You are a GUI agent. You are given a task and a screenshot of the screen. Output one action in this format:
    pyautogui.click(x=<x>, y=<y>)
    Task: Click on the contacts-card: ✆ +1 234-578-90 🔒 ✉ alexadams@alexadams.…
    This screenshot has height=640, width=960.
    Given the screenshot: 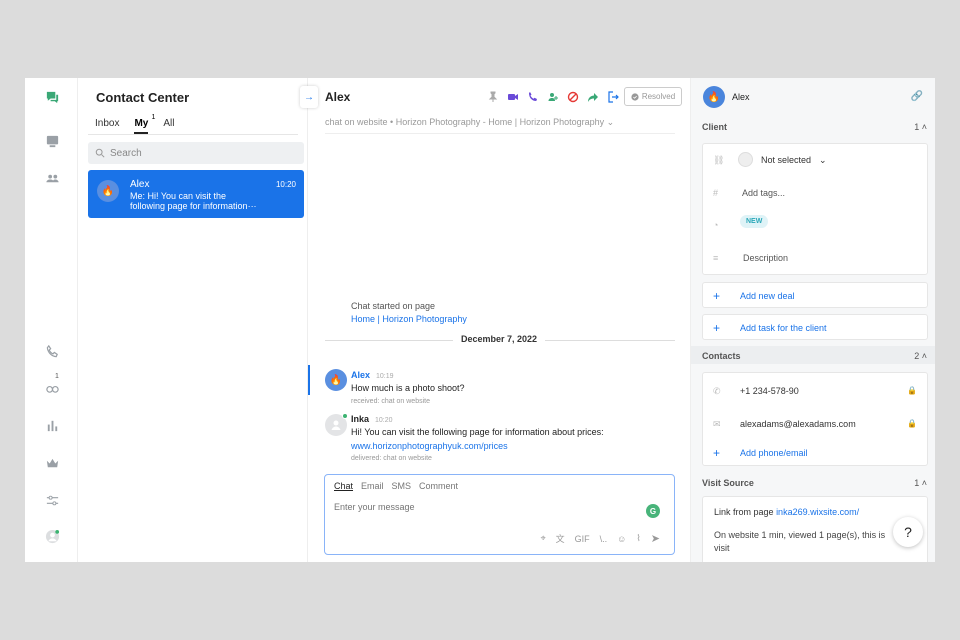 What is the action you would take?
    pyautogui.click(x=815, y=419)
    